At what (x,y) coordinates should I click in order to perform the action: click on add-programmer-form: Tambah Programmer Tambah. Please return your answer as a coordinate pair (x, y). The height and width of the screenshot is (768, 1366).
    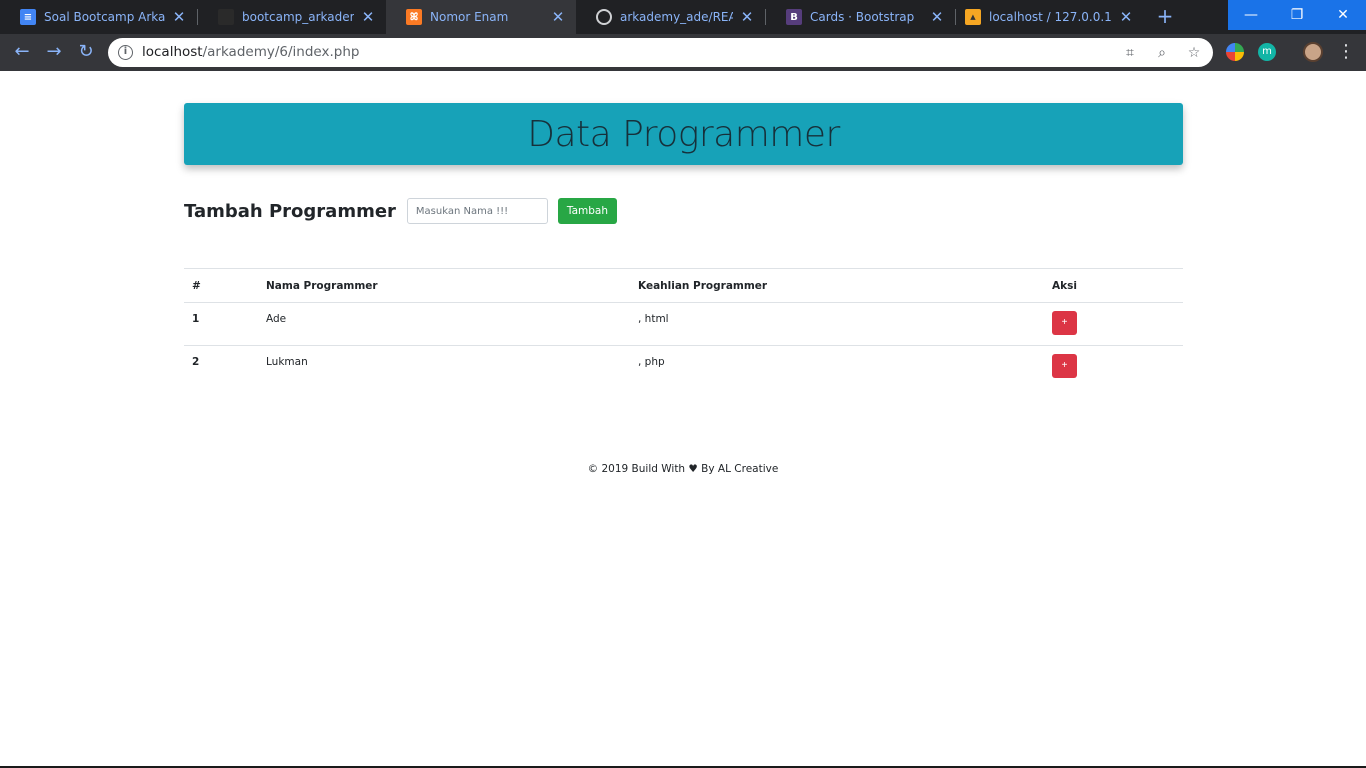
    Looking at the image, I should click on (401, 211).